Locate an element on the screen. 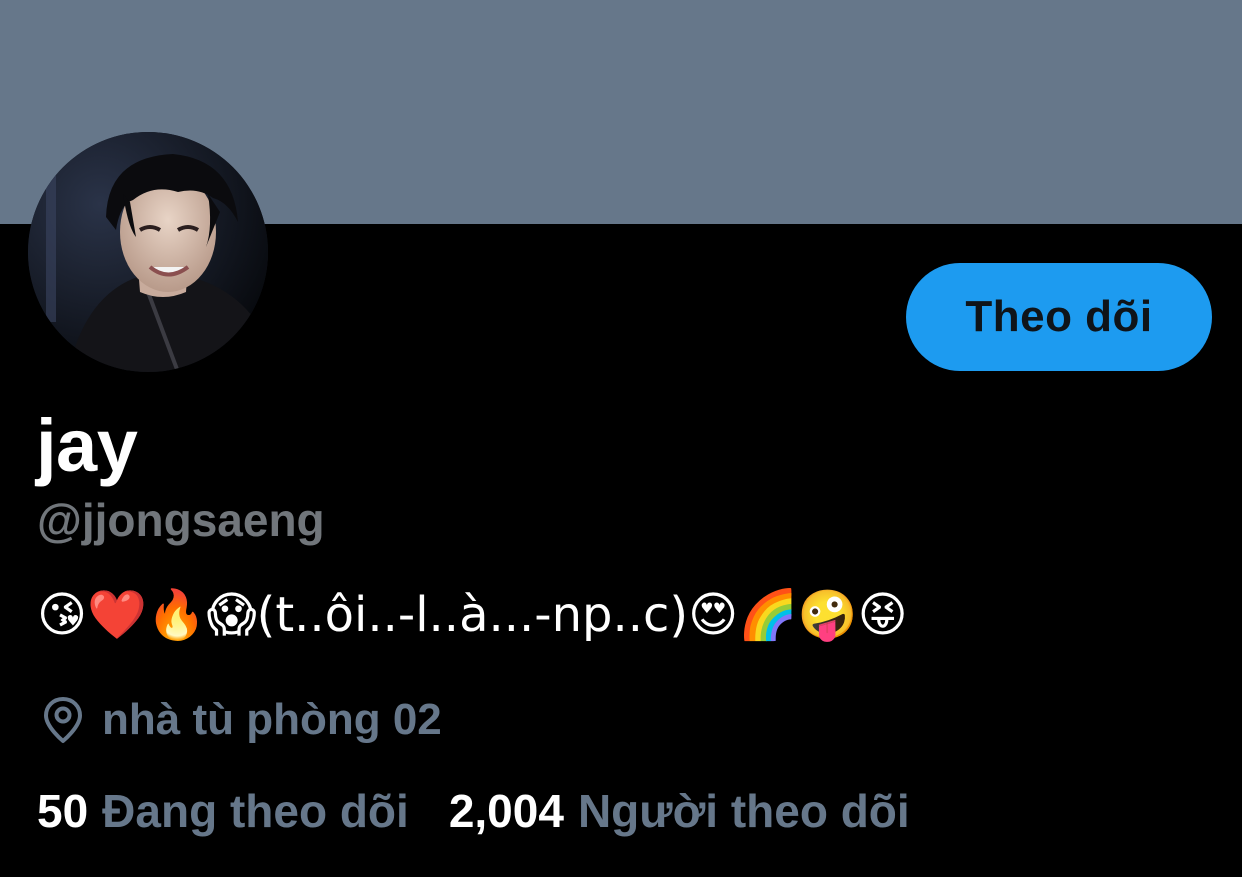  avatar is located at coordinates (148, 252).